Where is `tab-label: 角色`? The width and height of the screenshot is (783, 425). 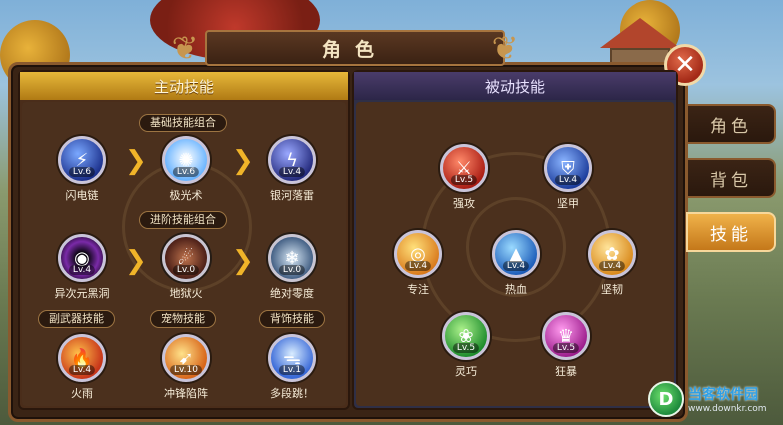 tab-label: 角色 is located at coordinates (731, 126).